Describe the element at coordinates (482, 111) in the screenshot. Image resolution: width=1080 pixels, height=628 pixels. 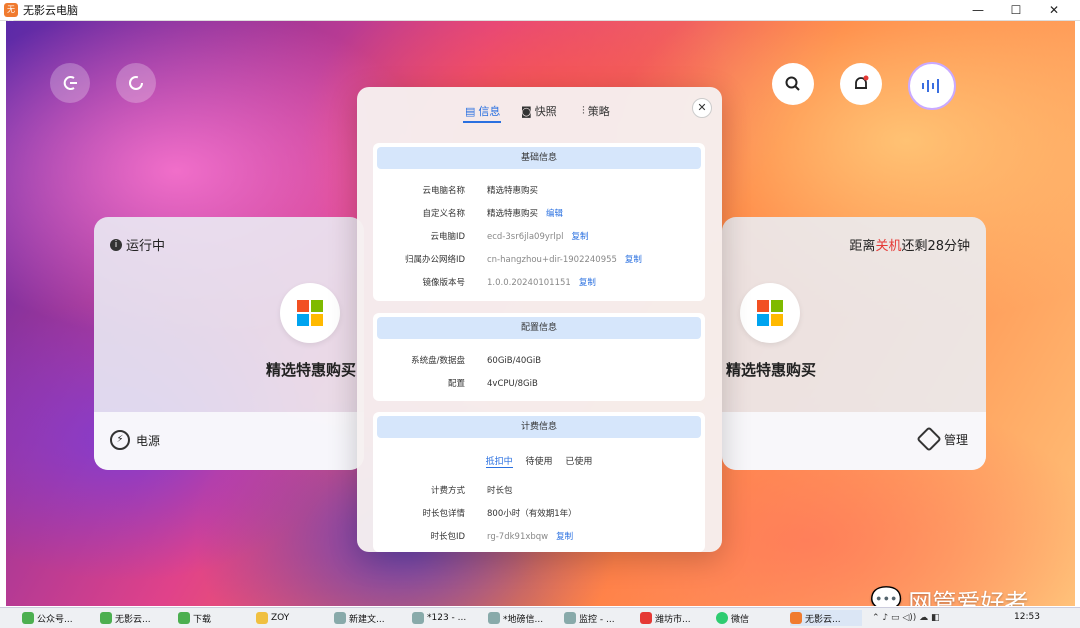
I see `tab-info: ▤ 信息` at that location.